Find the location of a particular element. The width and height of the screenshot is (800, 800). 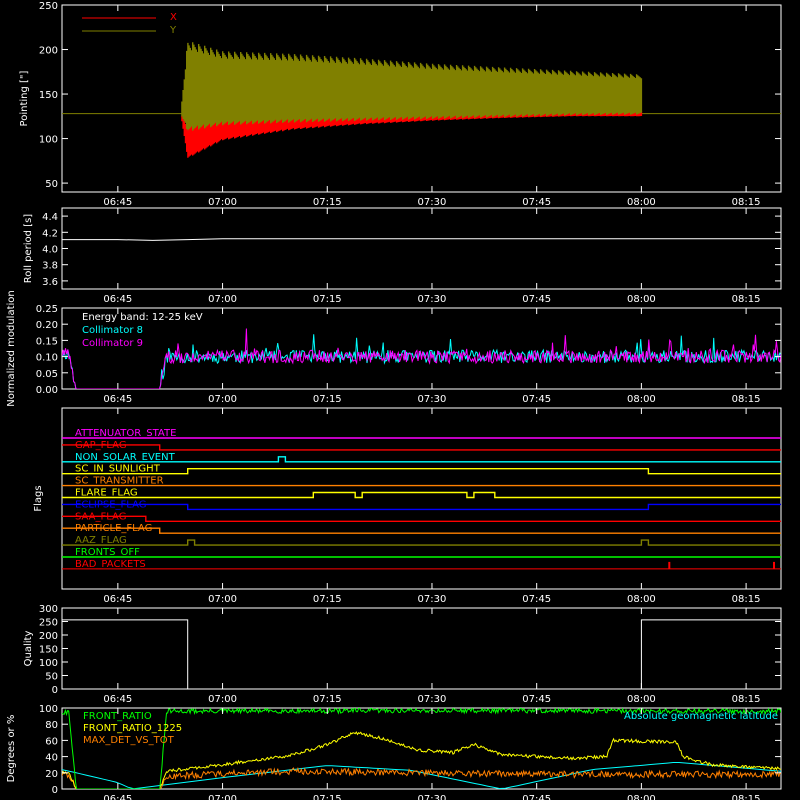

y-tick-label: 0.20 is located at coordinates (47, 325).